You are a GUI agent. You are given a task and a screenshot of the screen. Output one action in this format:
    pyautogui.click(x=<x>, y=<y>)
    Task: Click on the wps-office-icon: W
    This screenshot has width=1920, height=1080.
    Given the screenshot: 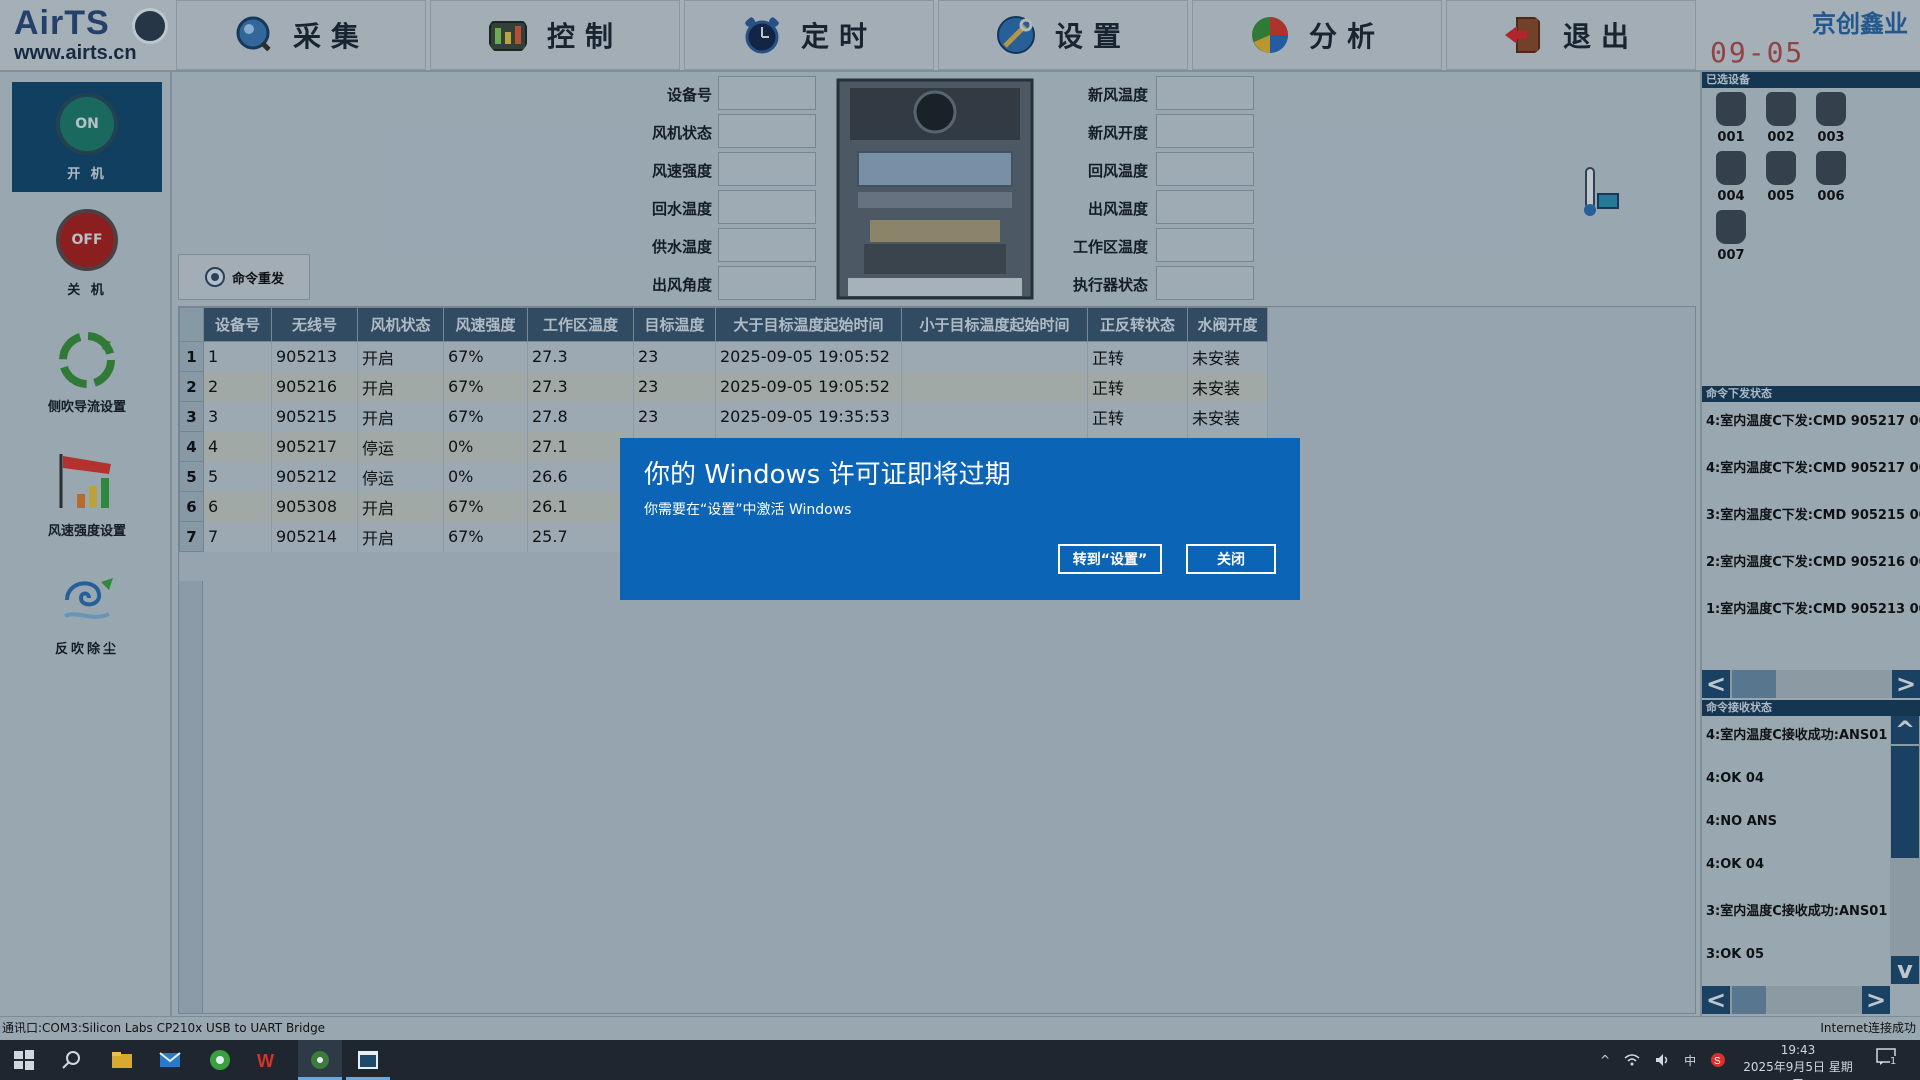 What is the action you would take?
    pyautogui.click(x=268, y=1060)
    